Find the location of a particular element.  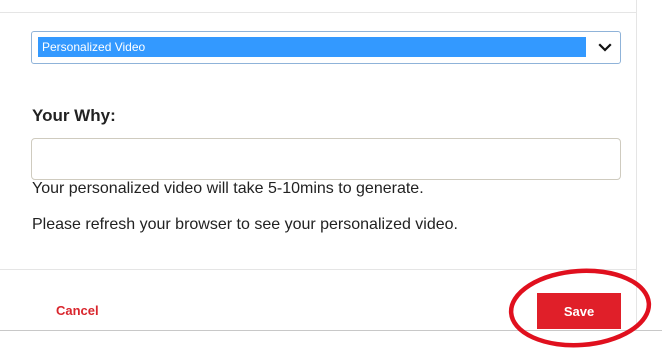

why-label: Your Why: is located at coordinates (74, 115).